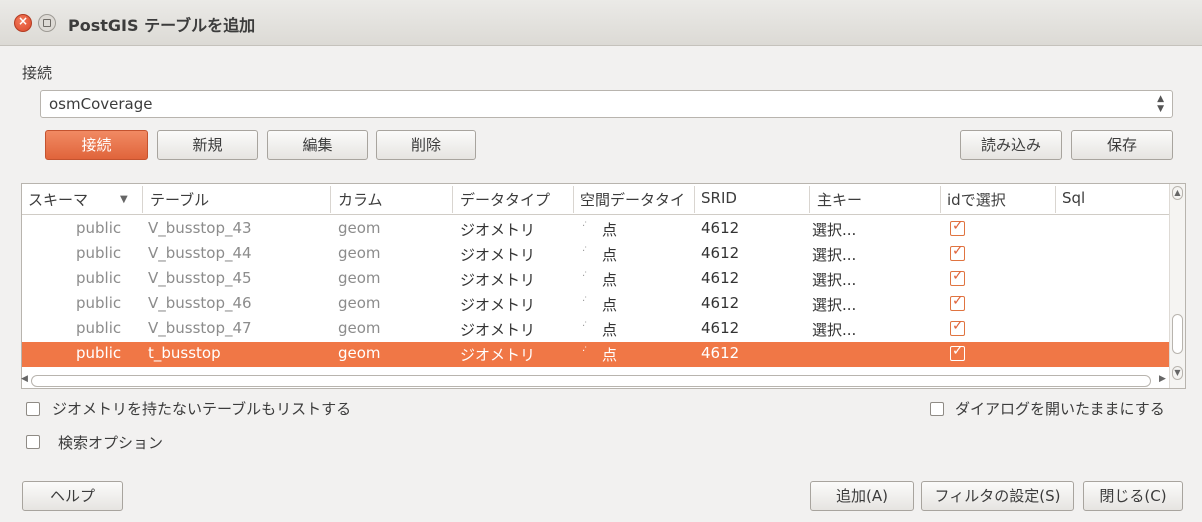 The width and height of the screenshot is (1202, 522). Describe the element at coordinates (601, 23) in the screenshot. I see `title-bar: × PostGIS テーブルを追加` at that location.